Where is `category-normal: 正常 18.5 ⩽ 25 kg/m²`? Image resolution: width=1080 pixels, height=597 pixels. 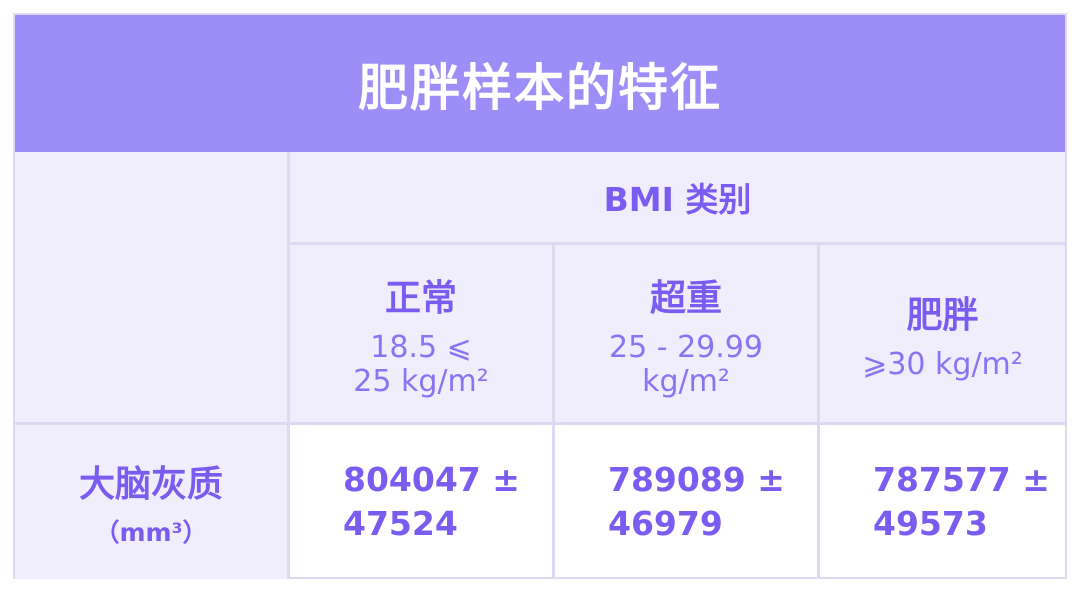 category-normal: 正常 18.5 ⩽ 25 kg/m² is located at coordinates (421, 333).